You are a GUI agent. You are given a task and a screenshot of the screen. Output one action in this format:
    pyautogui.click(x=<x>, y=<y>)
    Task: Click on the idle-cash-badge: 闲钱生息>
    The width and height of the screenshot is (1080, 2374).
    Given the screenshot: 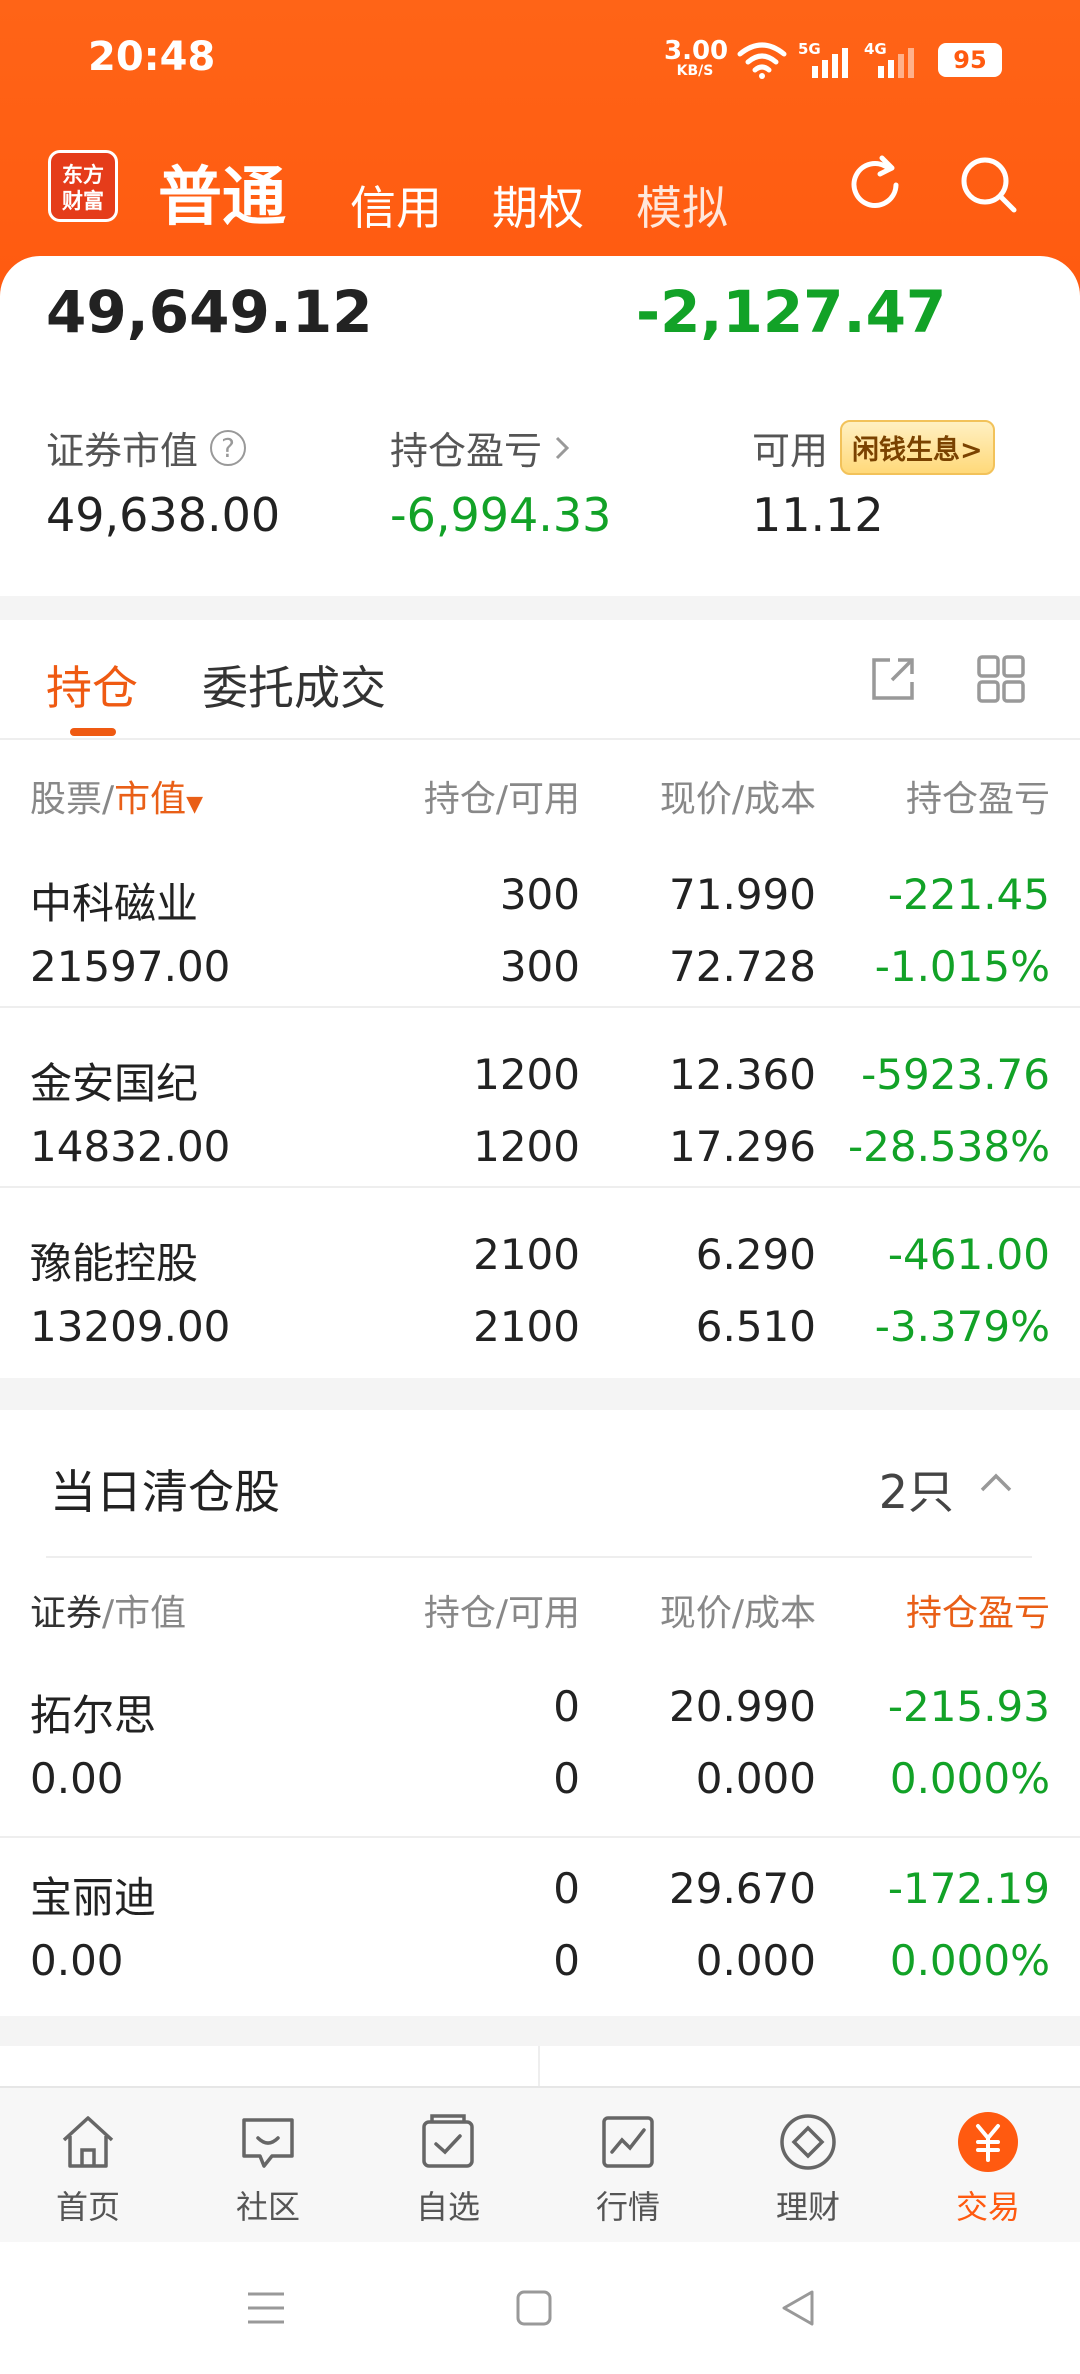 What is the action you would take?
    pyautogui.click(x=917, y=447)
    